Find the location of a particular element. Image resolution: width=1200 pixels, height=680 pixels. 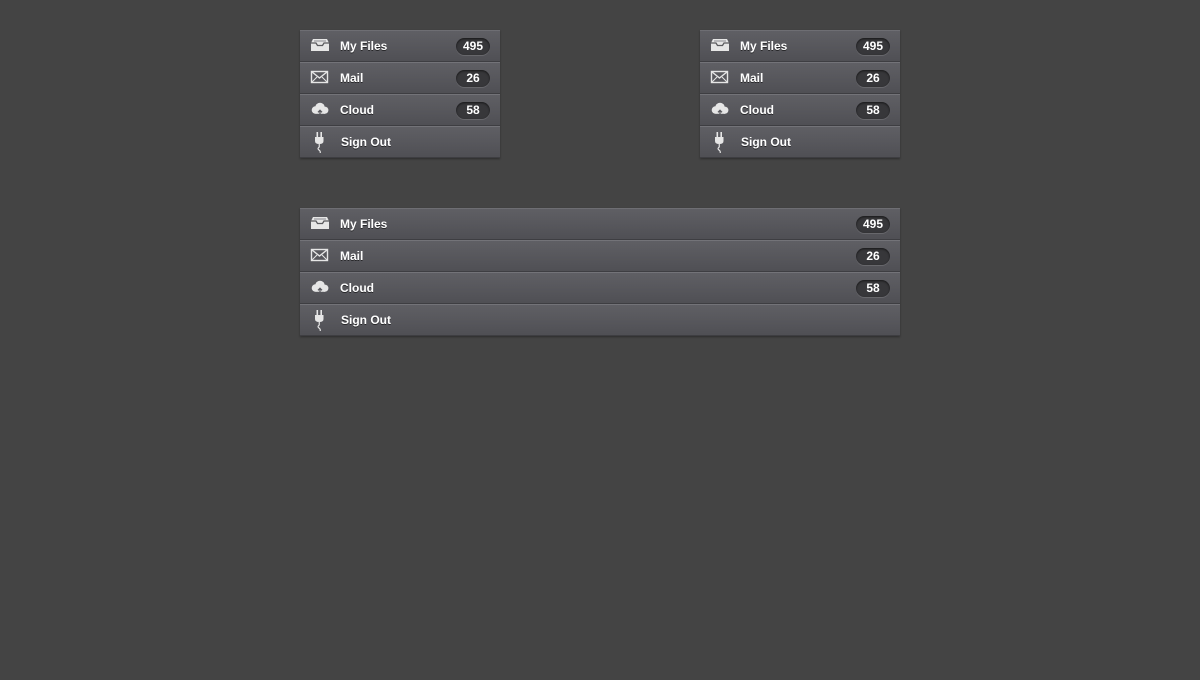

nav-menu-narrow-right: My Files 495 Mail 26 Cloud 58 Sign Out is located at coordinates (800, 94).